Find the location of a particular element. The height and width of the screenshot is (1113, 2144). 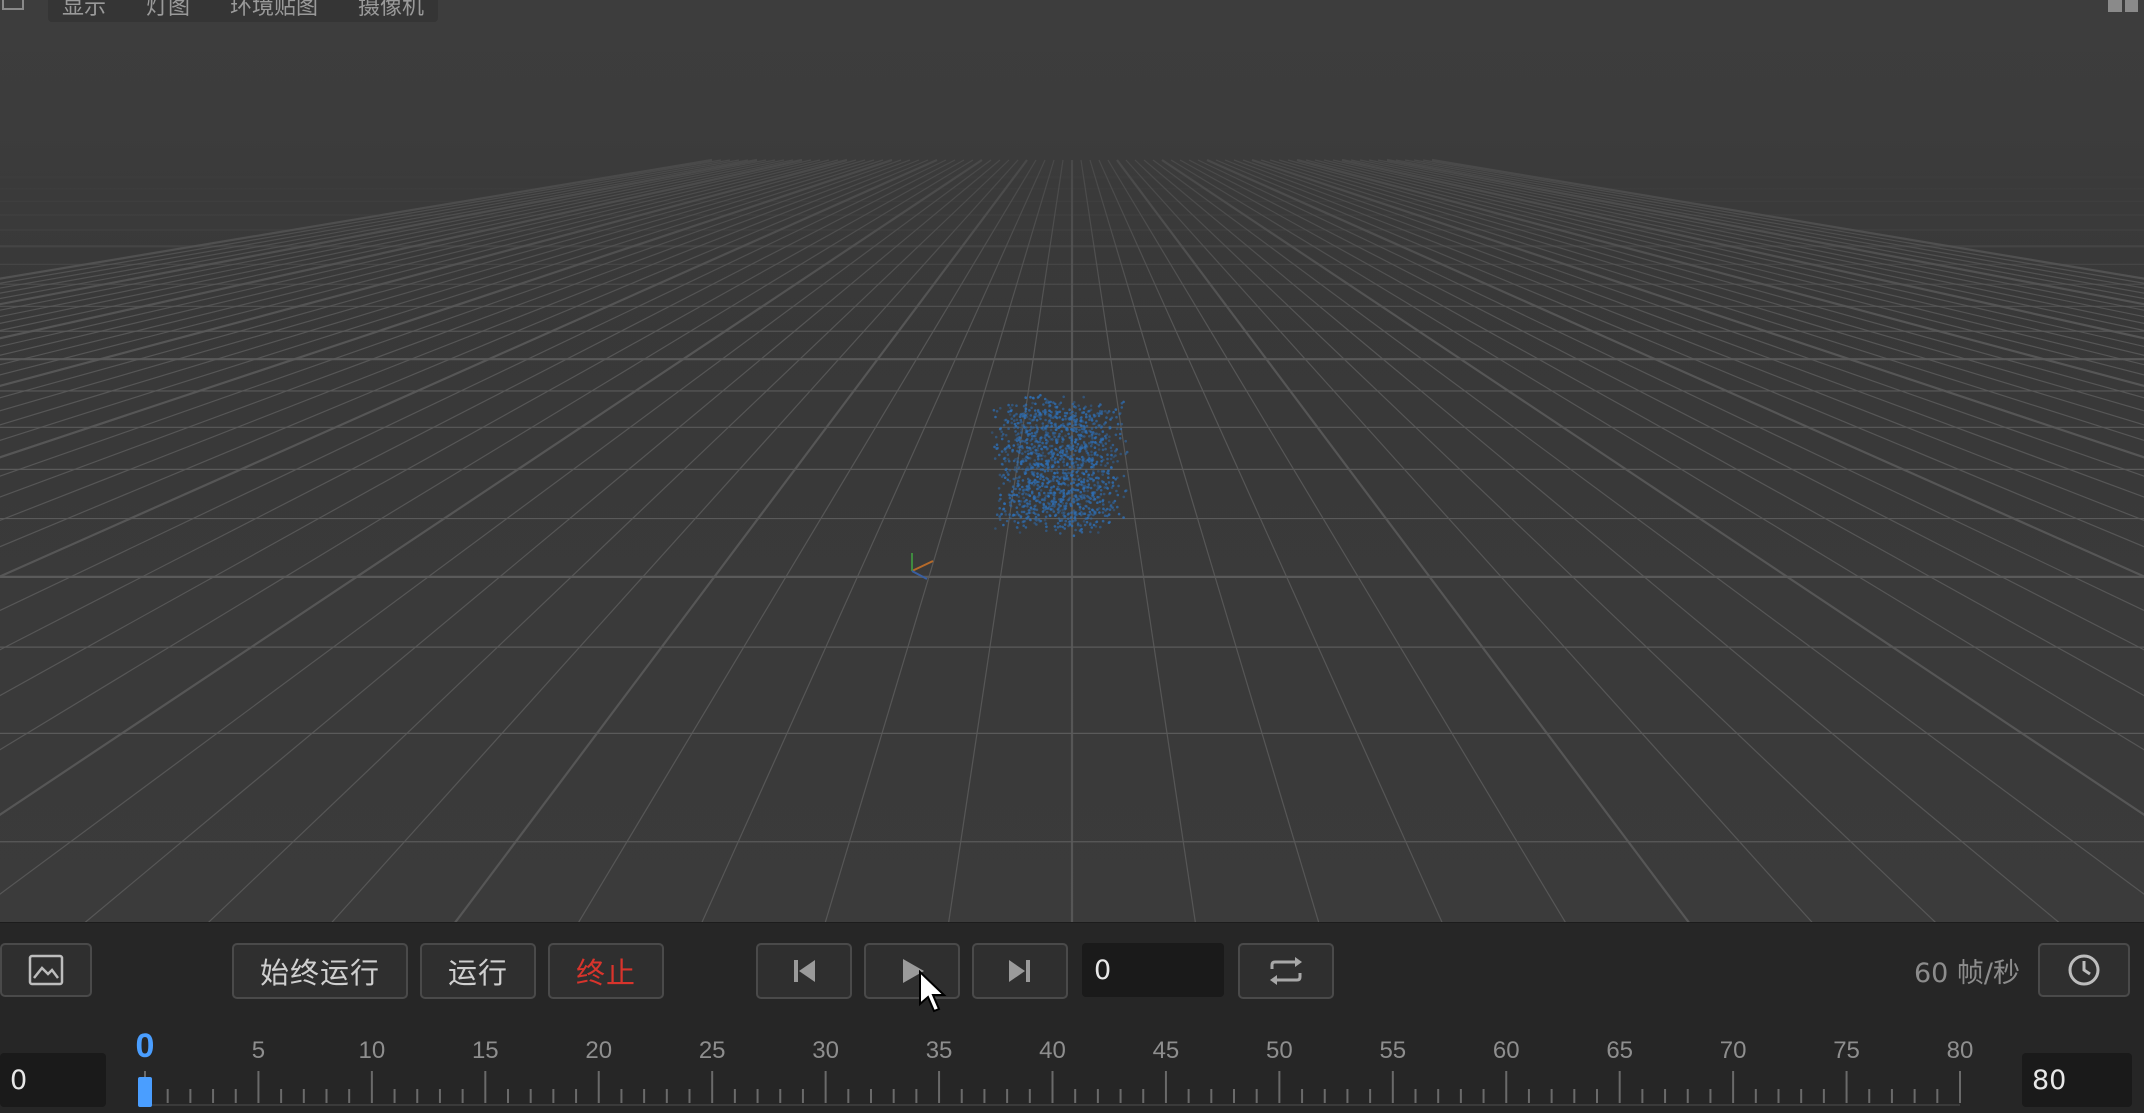

skip-to-end-icon is located at coordinates (1019, 971).